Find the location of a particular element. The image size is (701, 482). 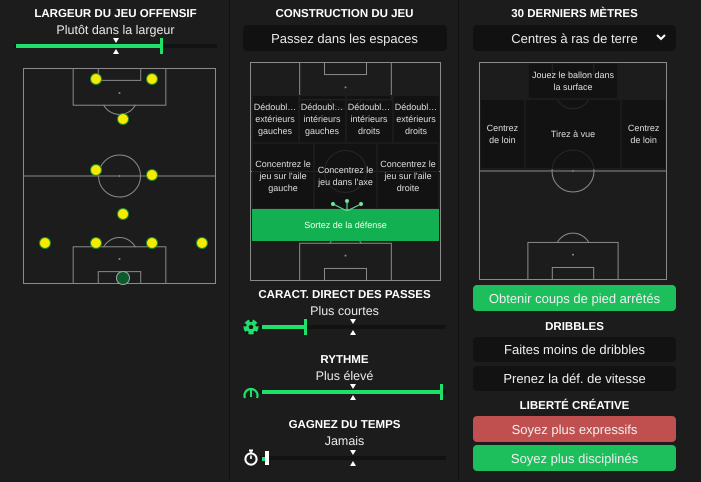

section-title: GAGNEZ DU TEMPS is located at coordinates (344, 425).